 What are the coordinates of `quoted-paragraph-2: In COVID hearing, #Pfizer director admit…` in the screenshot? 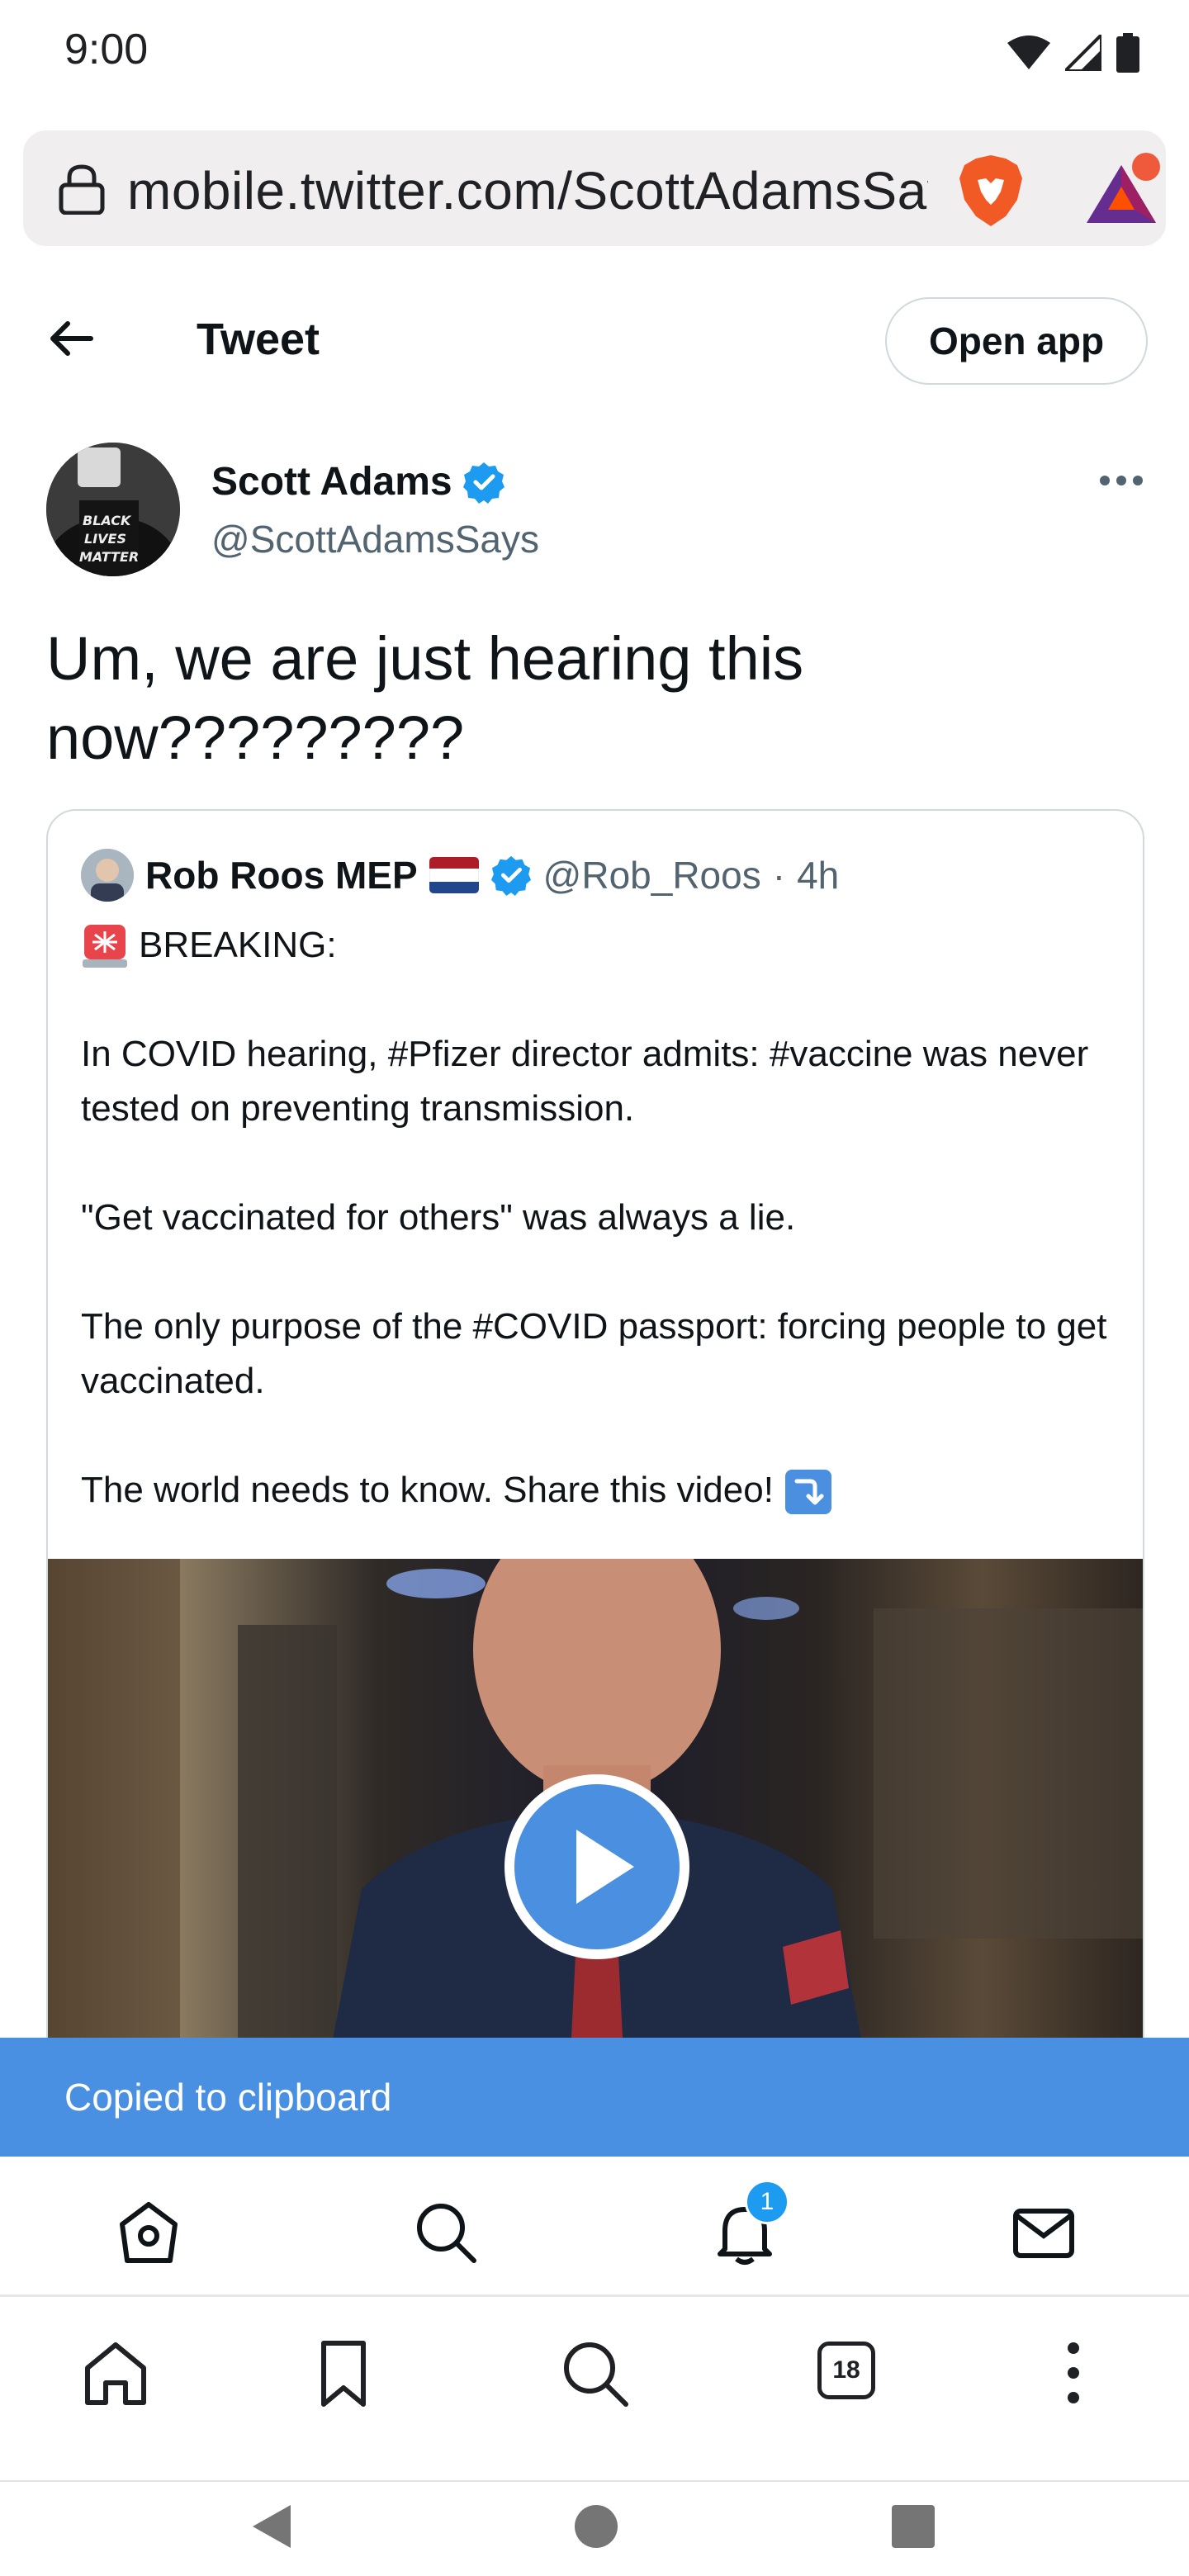 It's located at (585, 1081).